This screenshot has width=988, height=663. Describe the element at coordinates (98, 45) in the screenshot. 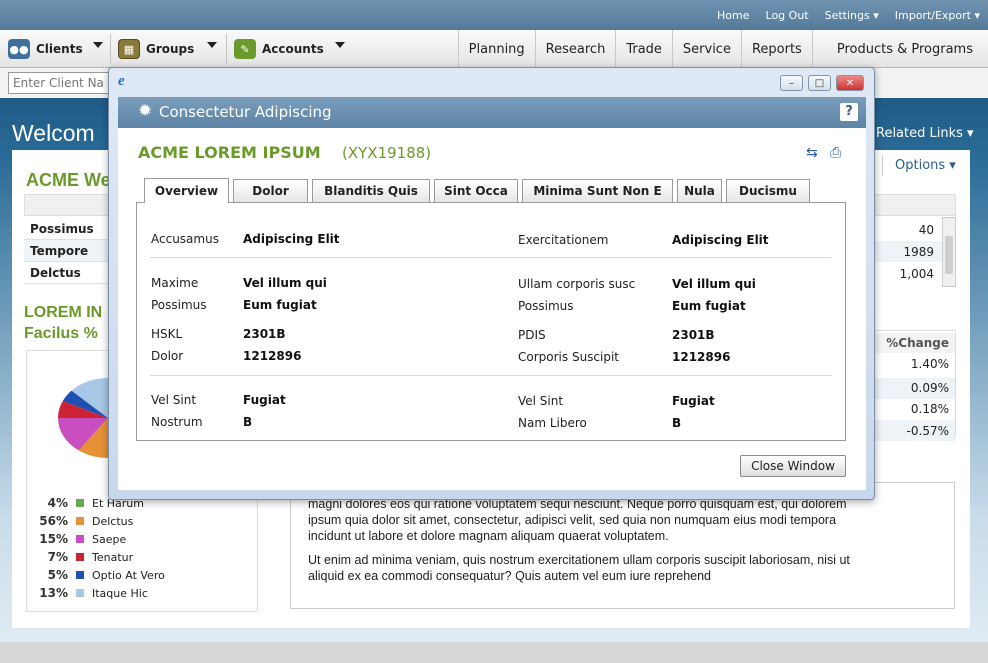

I see `clients-dropdown-icon` at that location.